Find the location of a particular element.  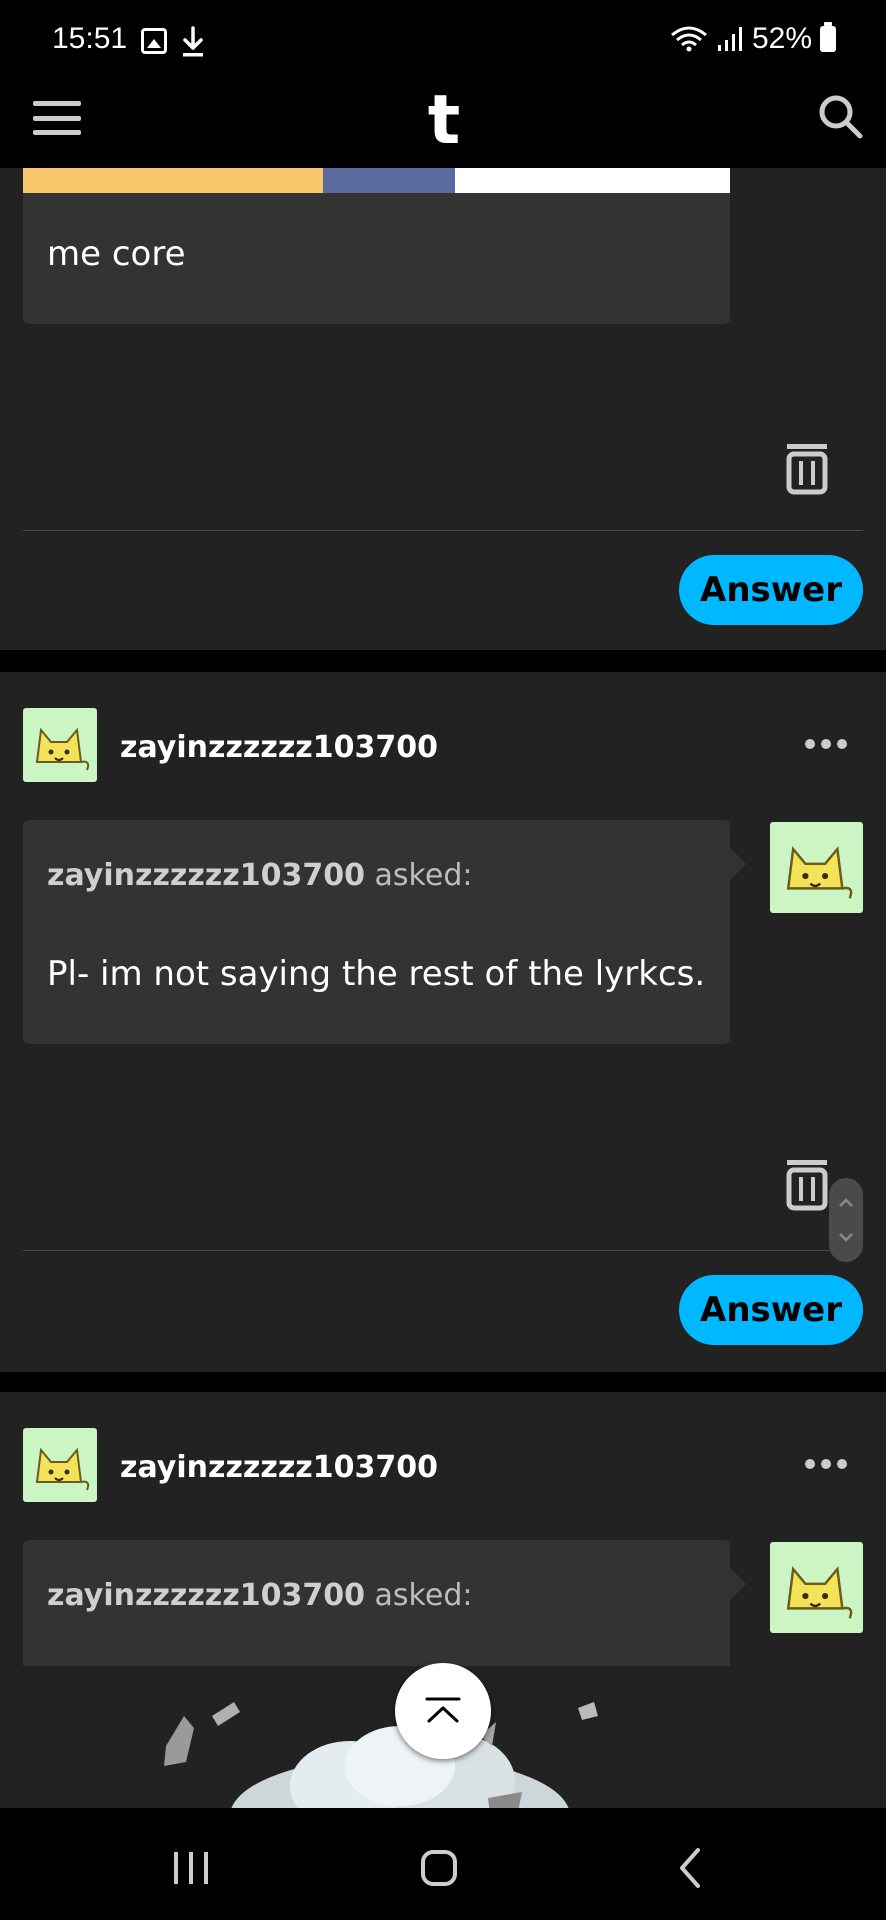

tumblr-logo: t is located at coordinates (444, 121).